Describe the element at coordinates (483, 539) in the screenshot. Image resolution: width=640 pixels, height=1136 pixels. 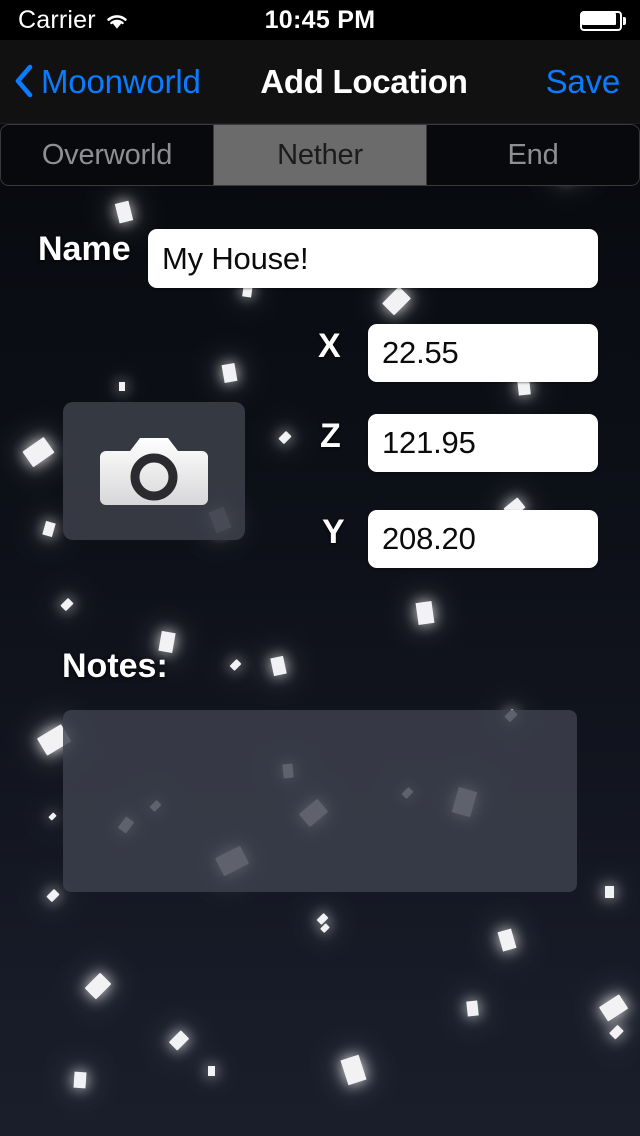
I see `y-input: 208.20` at that location.